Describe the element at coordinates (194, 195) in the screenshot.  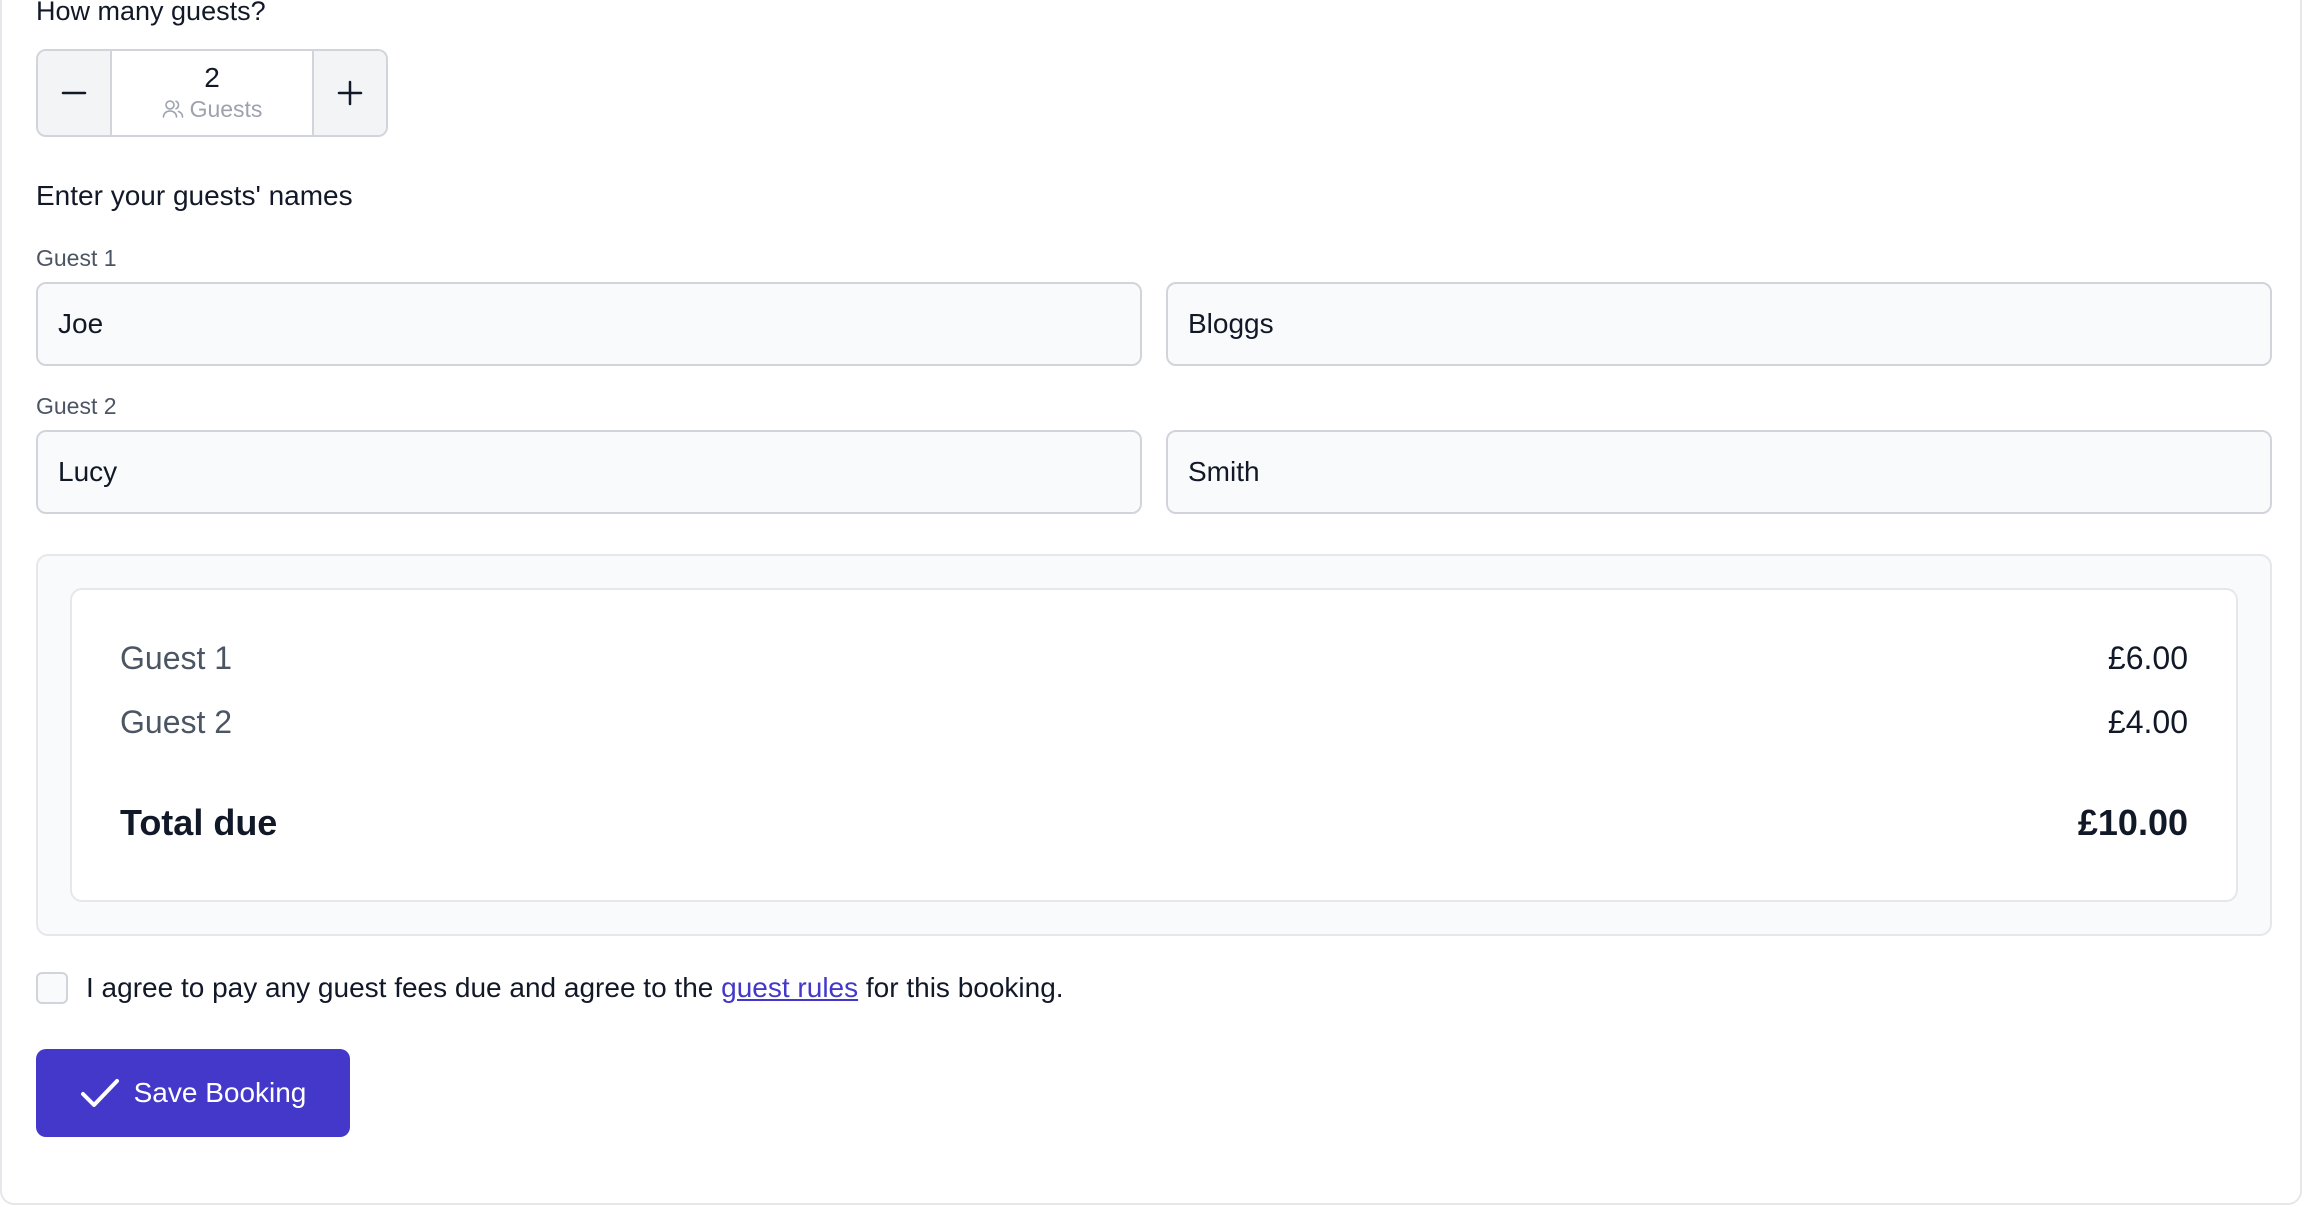
I see `guest-names-heading: Enter your guests' names` at that location.